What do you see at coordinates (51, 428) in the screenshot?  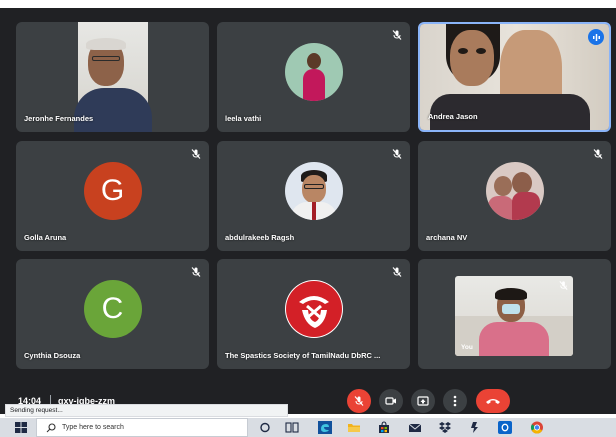 I see `search-icon` at bounding box center [51, 428].